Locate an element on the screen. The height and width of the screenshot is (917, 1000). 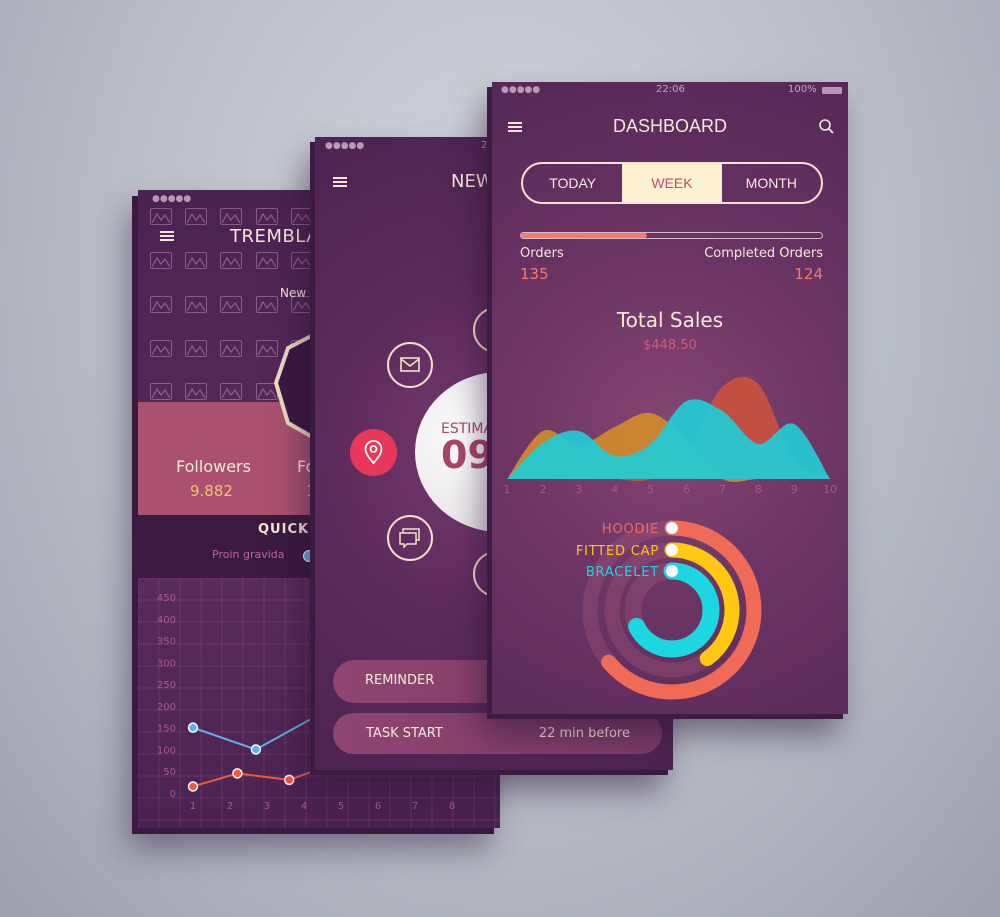
series-line is located at coordinates (256, 778).